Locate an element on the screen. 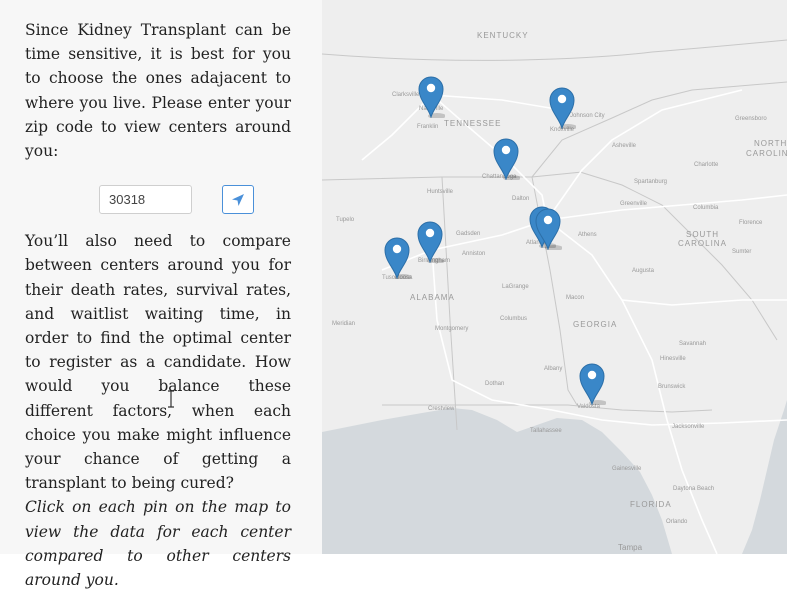 This screenshot has width=787, height=592. label-albany: Albany is located at coordinates (553, 369).